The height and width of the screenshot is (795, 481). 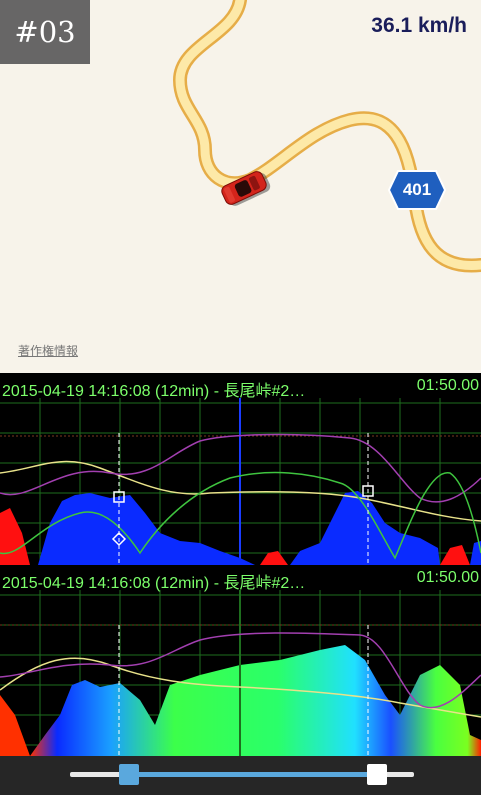 I want to click on range-slider-selection, so click(x=248, y=774).